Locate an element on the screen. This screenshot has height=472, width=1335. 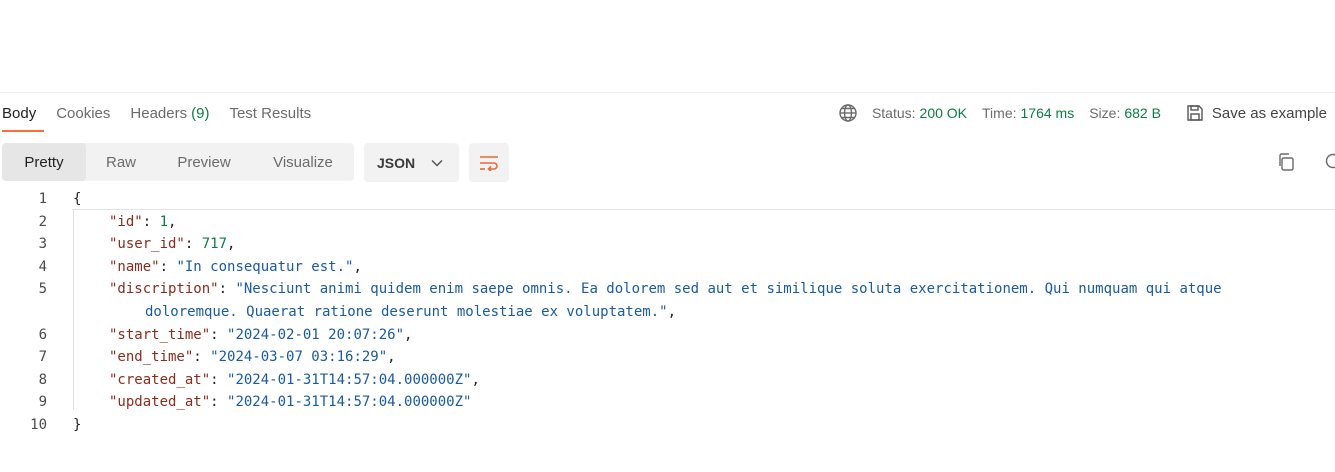
headers-count: (9) is located at coordinates (200, 113).